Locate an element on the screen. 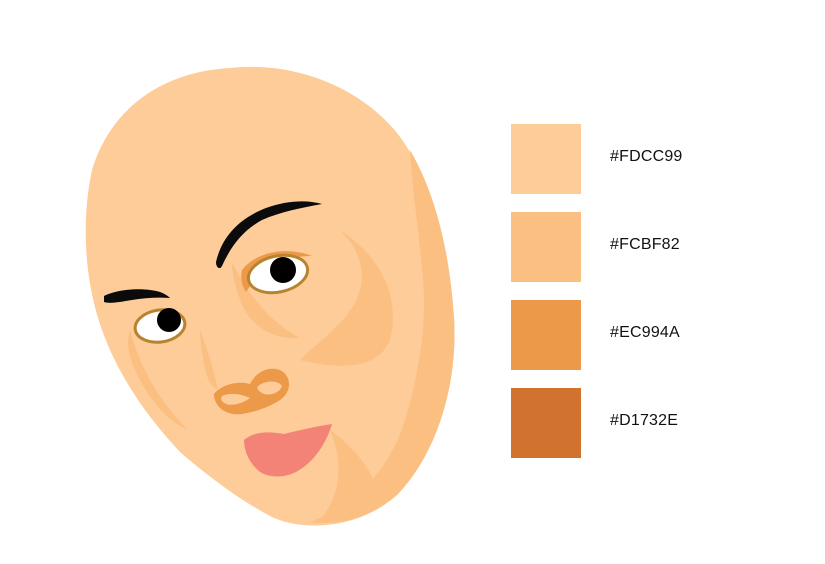 This screenshot has width=825, height=564. swatch-label: #EC994A is located at coordinates (645, 332).